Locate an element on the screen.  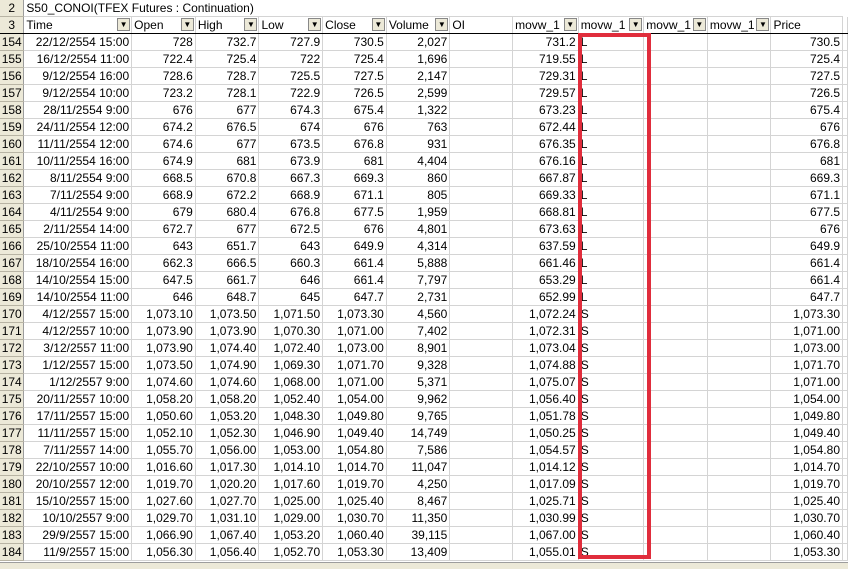
cell-time: 7/11/2554 9:00 is located at coordinates (78, 195).